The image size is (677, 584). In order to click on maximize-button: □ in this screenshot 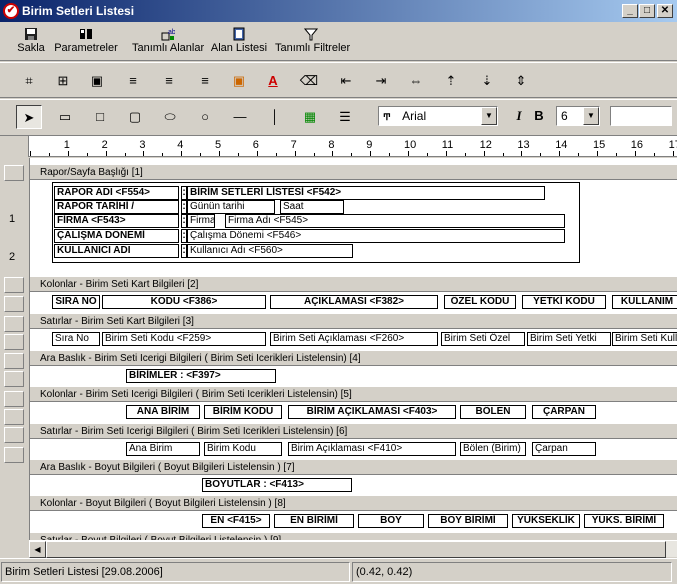, I will do `click(647, 11)`.